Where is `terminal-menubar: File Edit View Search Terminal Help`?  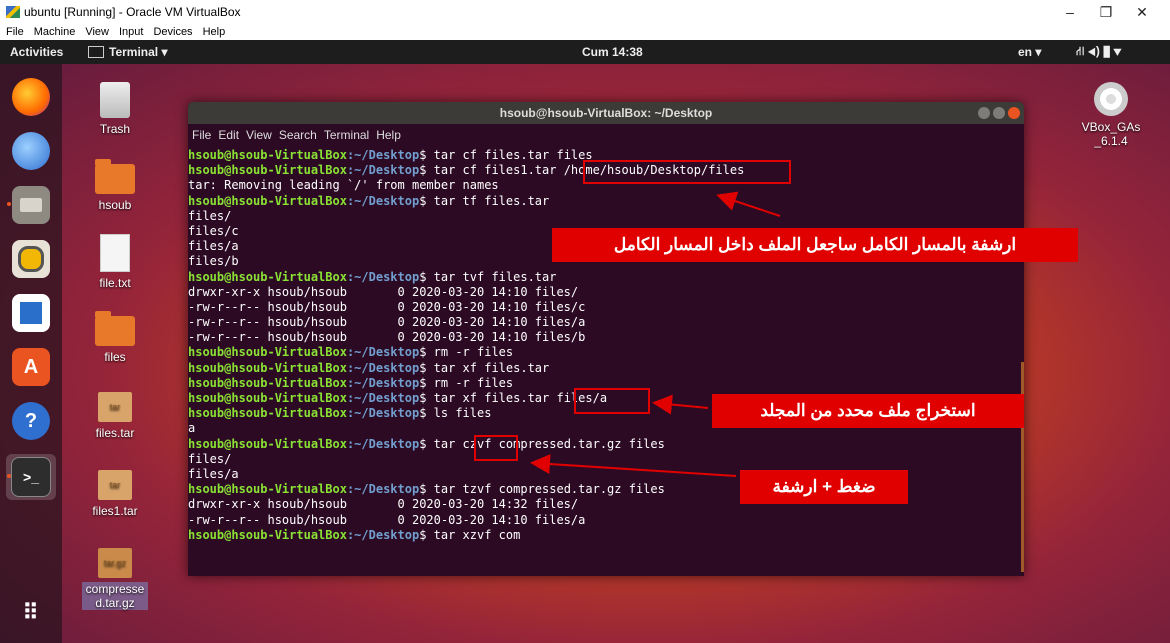
terminal-menubar: File Edit View Search Terminal Help is located at coordinates (606, 135).